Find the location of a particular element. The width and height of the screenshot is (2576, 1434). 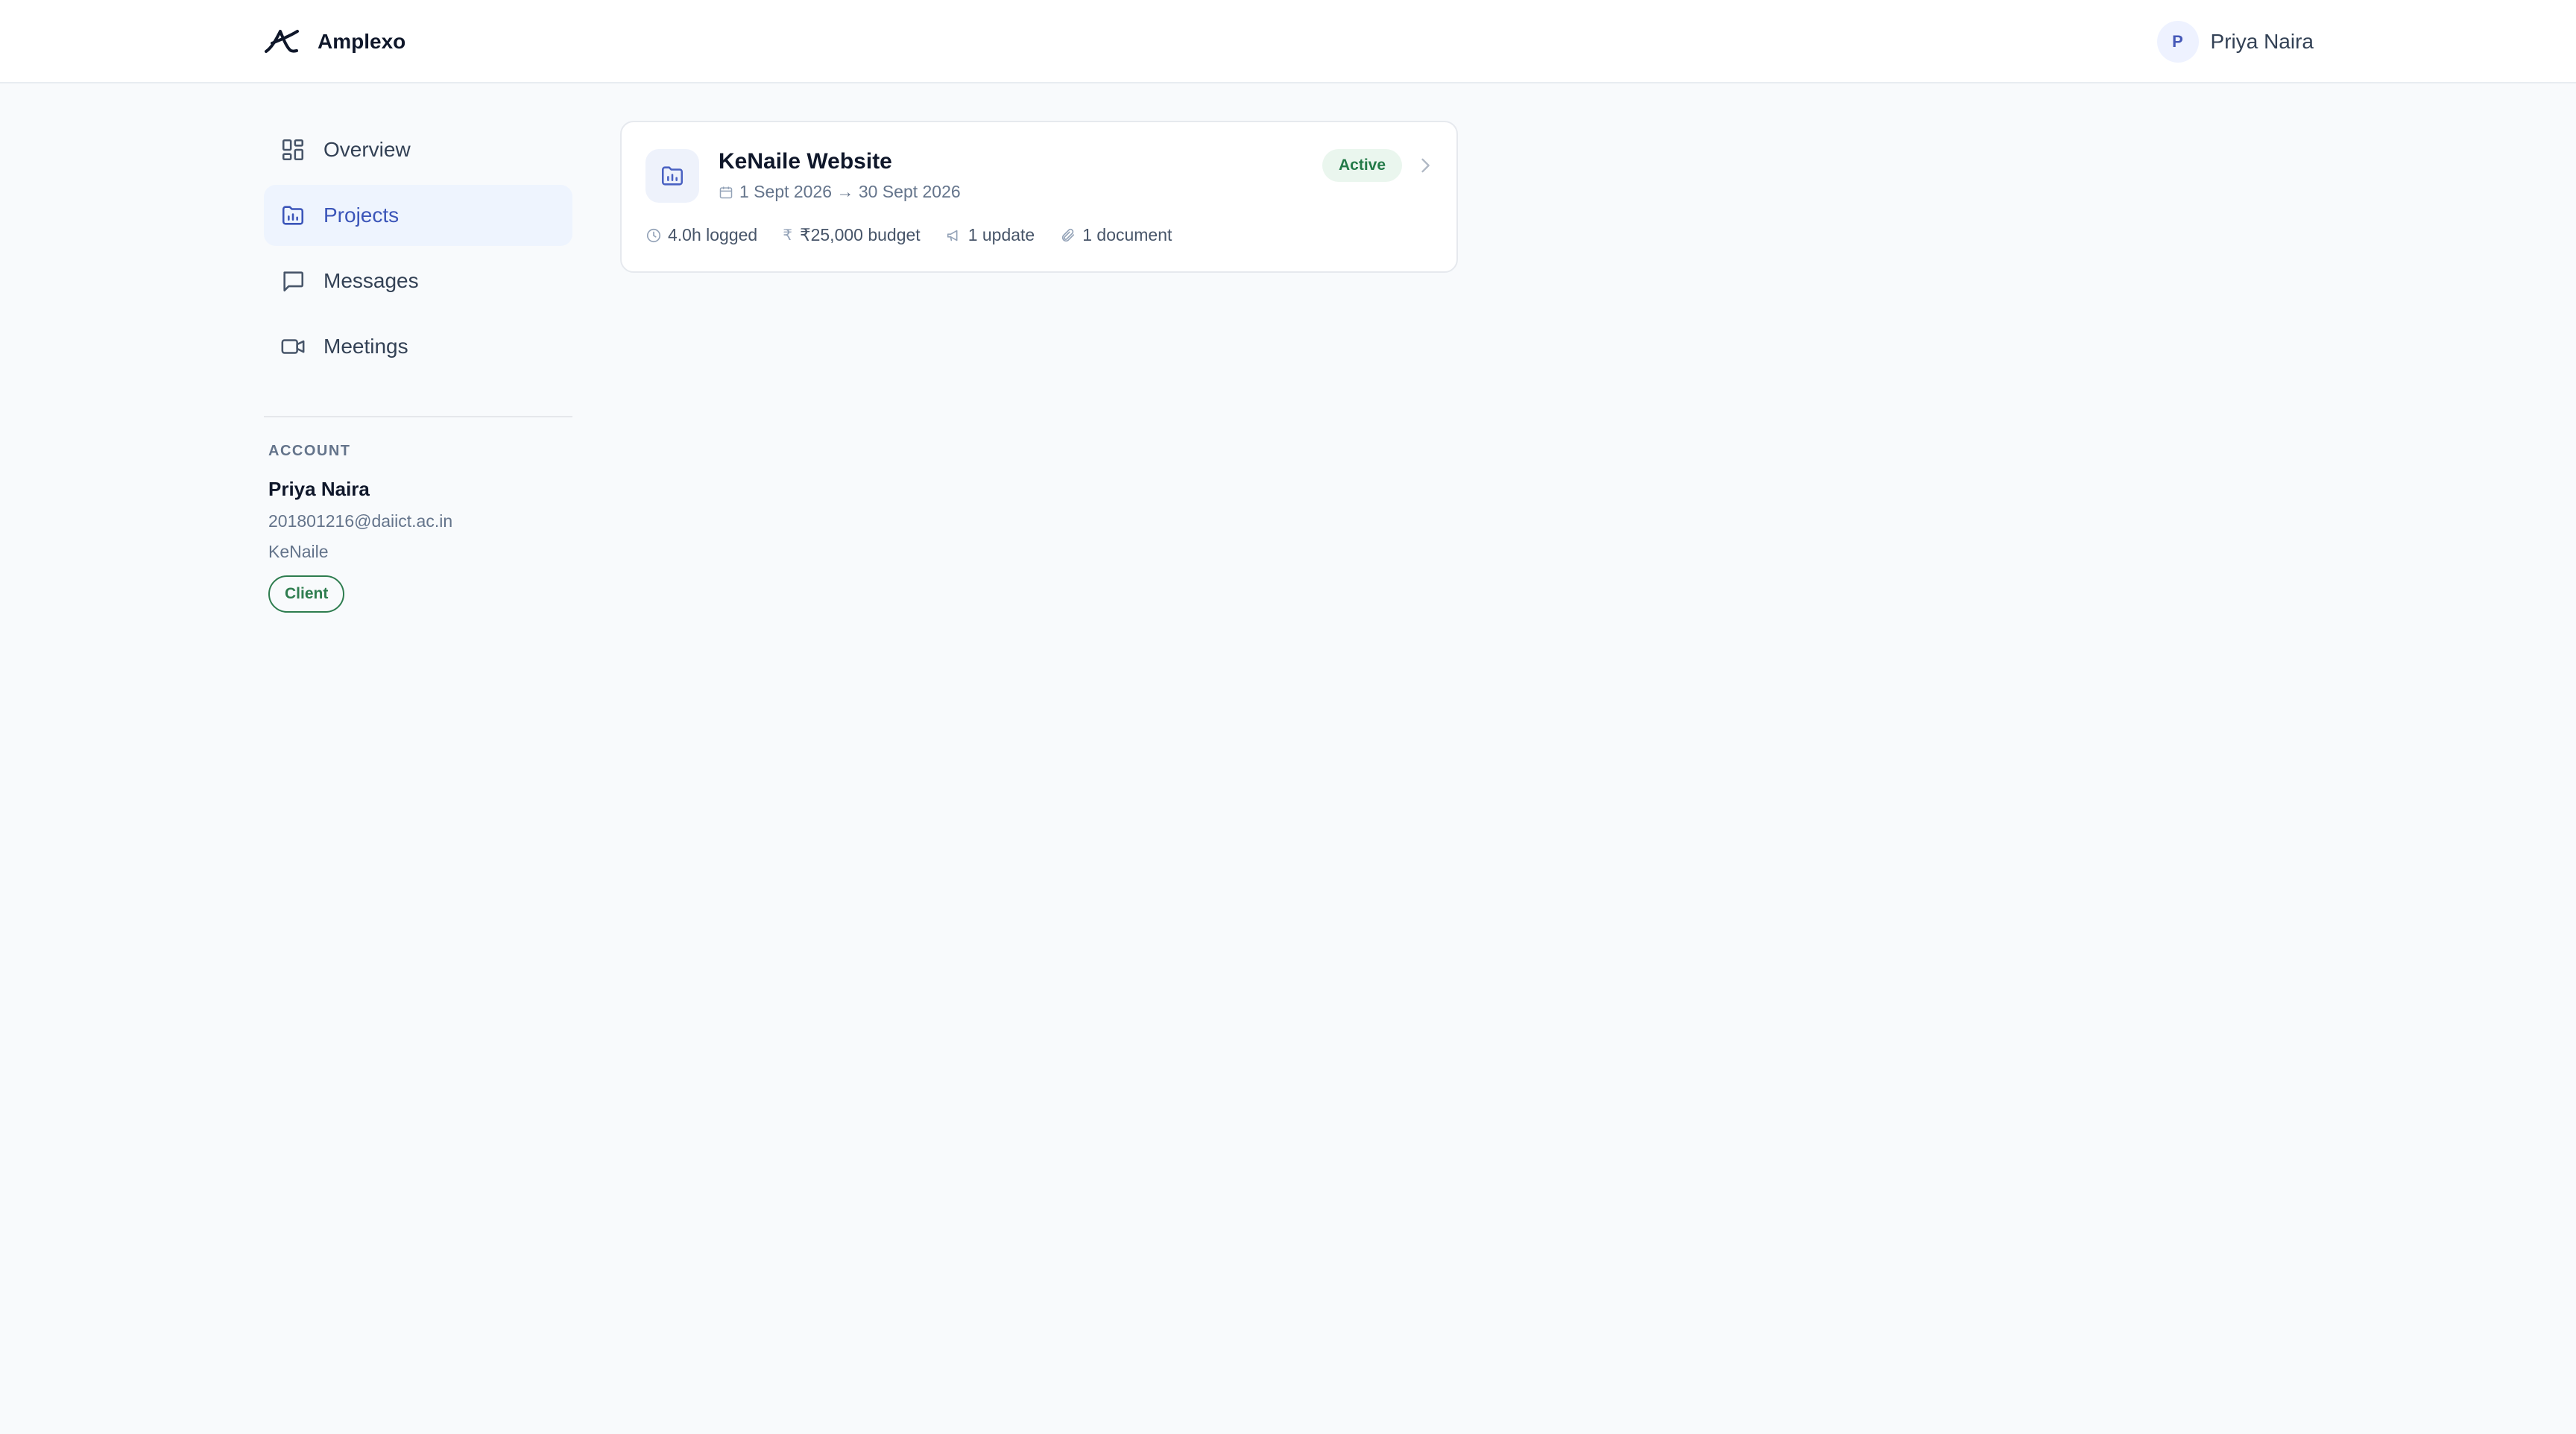

sidebar-item-overview: Overview is located at coordinates (418, 150).